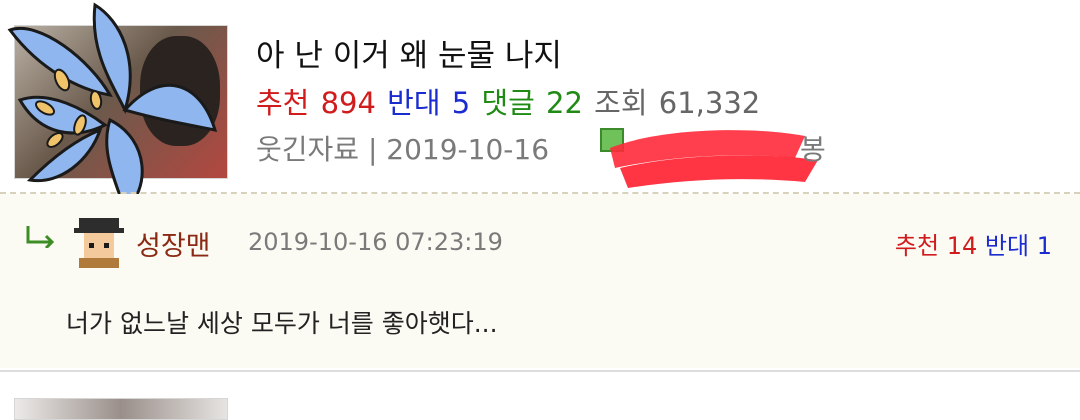  Describe the element at coordinates (468, 149) in the screenshot. I see `post-date: 2019-10-16` at that location.